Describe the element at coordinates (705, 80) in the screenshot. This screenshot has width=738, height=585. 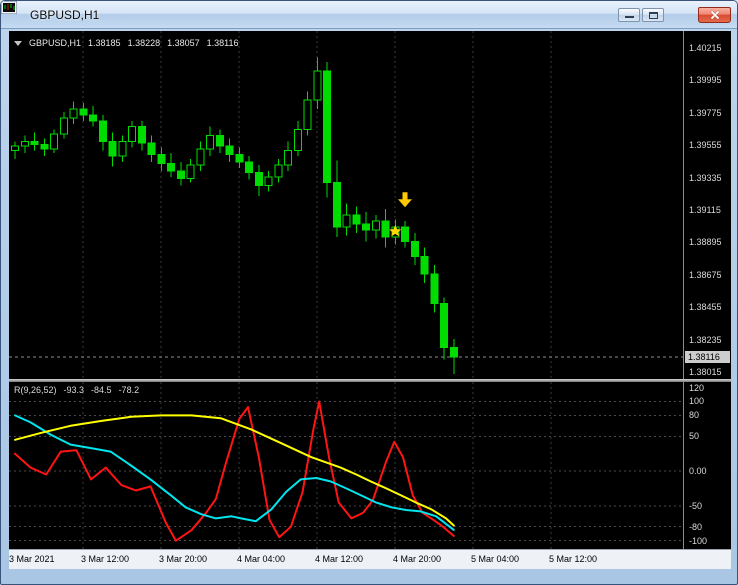
I see `price-axis-label: 1.39995` at that location.